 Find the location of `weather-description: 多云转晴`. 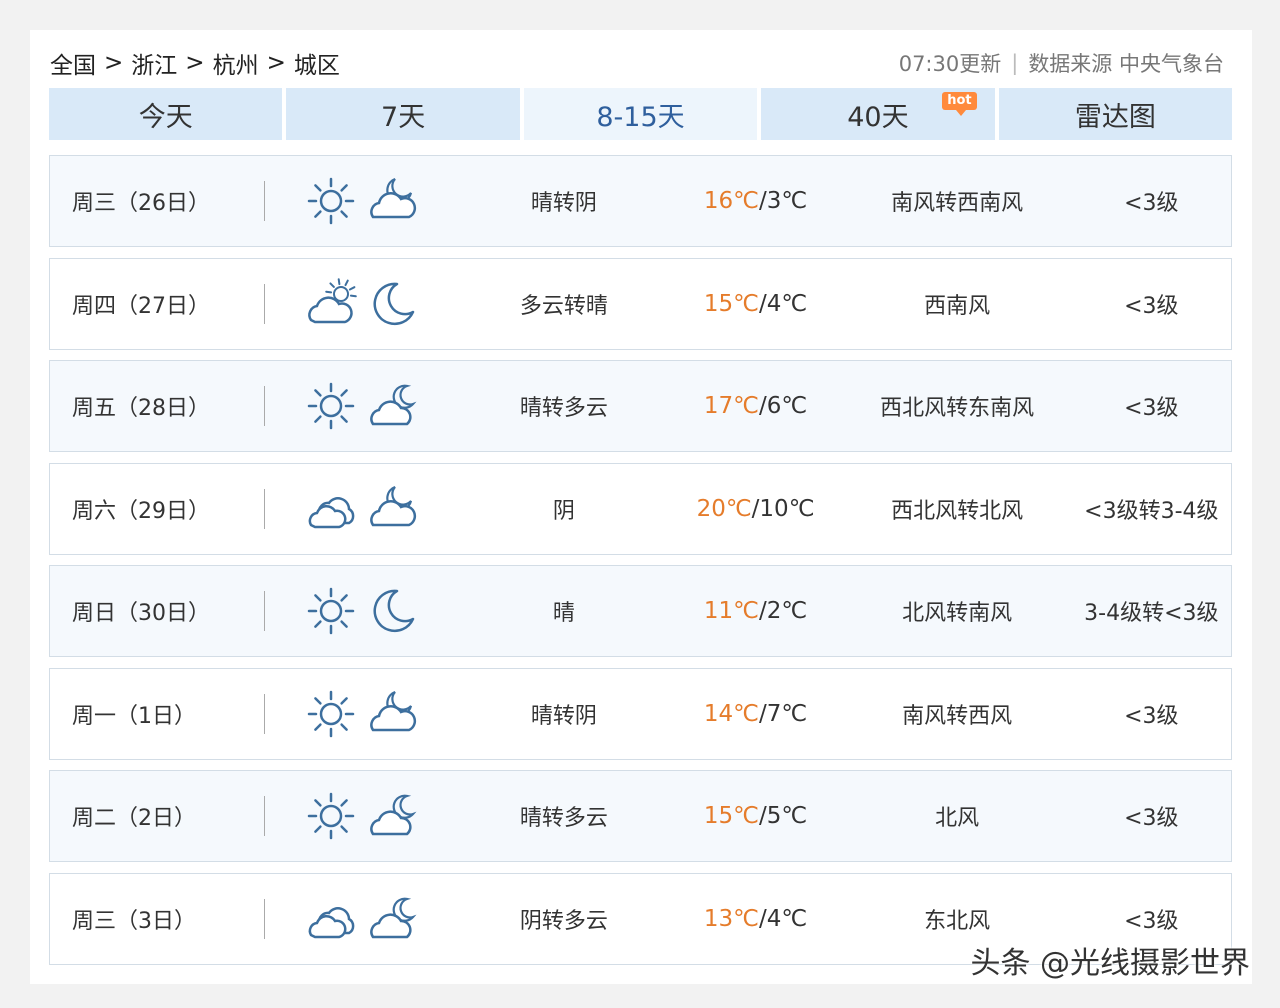

weather-description: 多云转晴 is located at coordinates (563, 306).